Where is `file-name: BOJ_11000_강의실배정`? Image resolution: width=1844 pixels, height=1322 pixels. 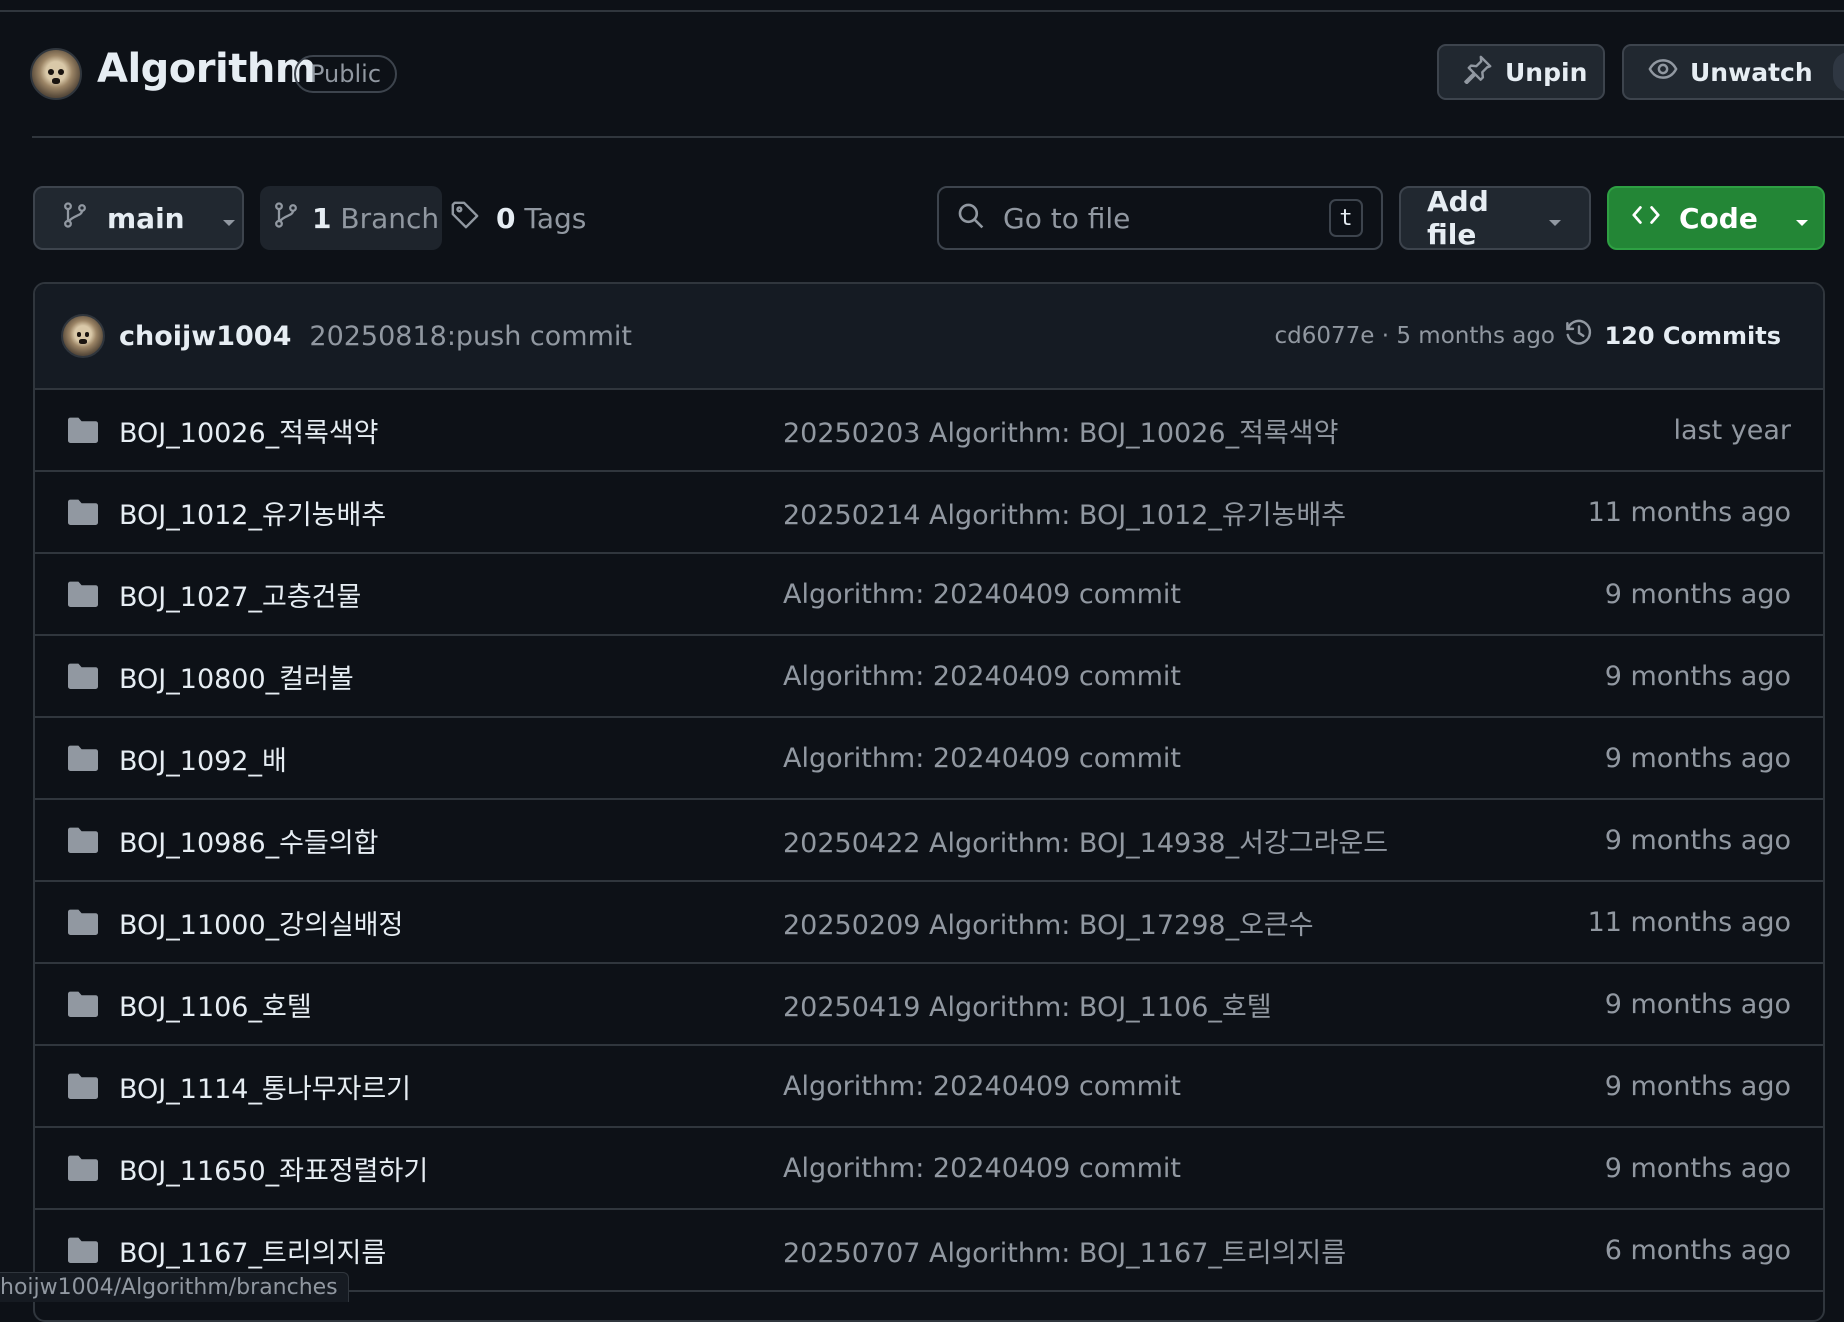 file-name: BOJ_11000_강의실배정 is located at coordinates (261, 922).